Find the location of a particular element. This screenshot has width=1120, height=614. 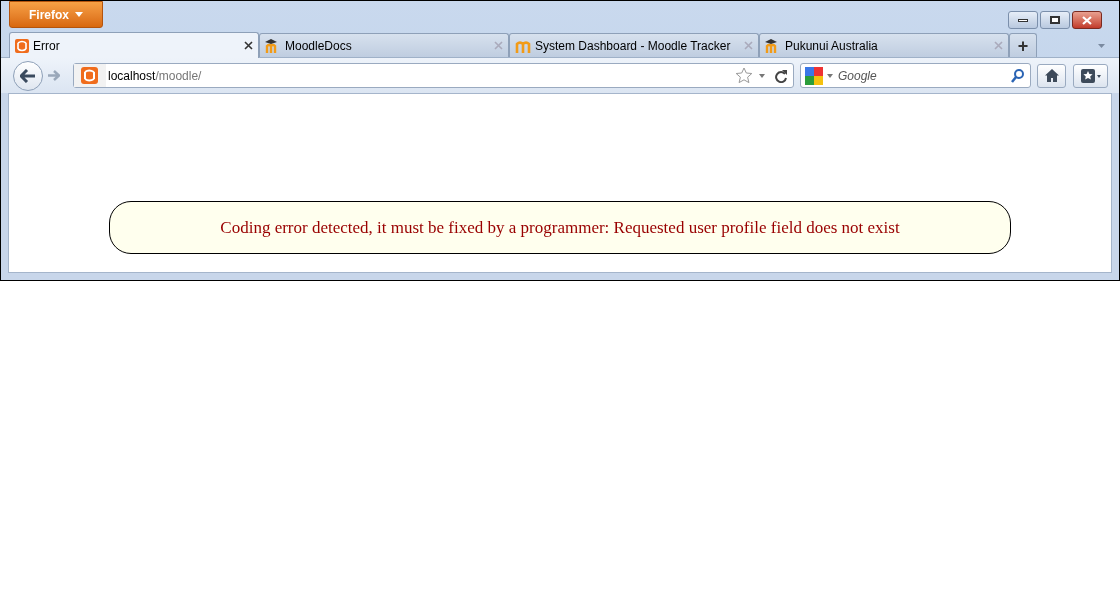

browser-tab: System Dashboard - Moodle Tracker is located at coordinates (634, 45).